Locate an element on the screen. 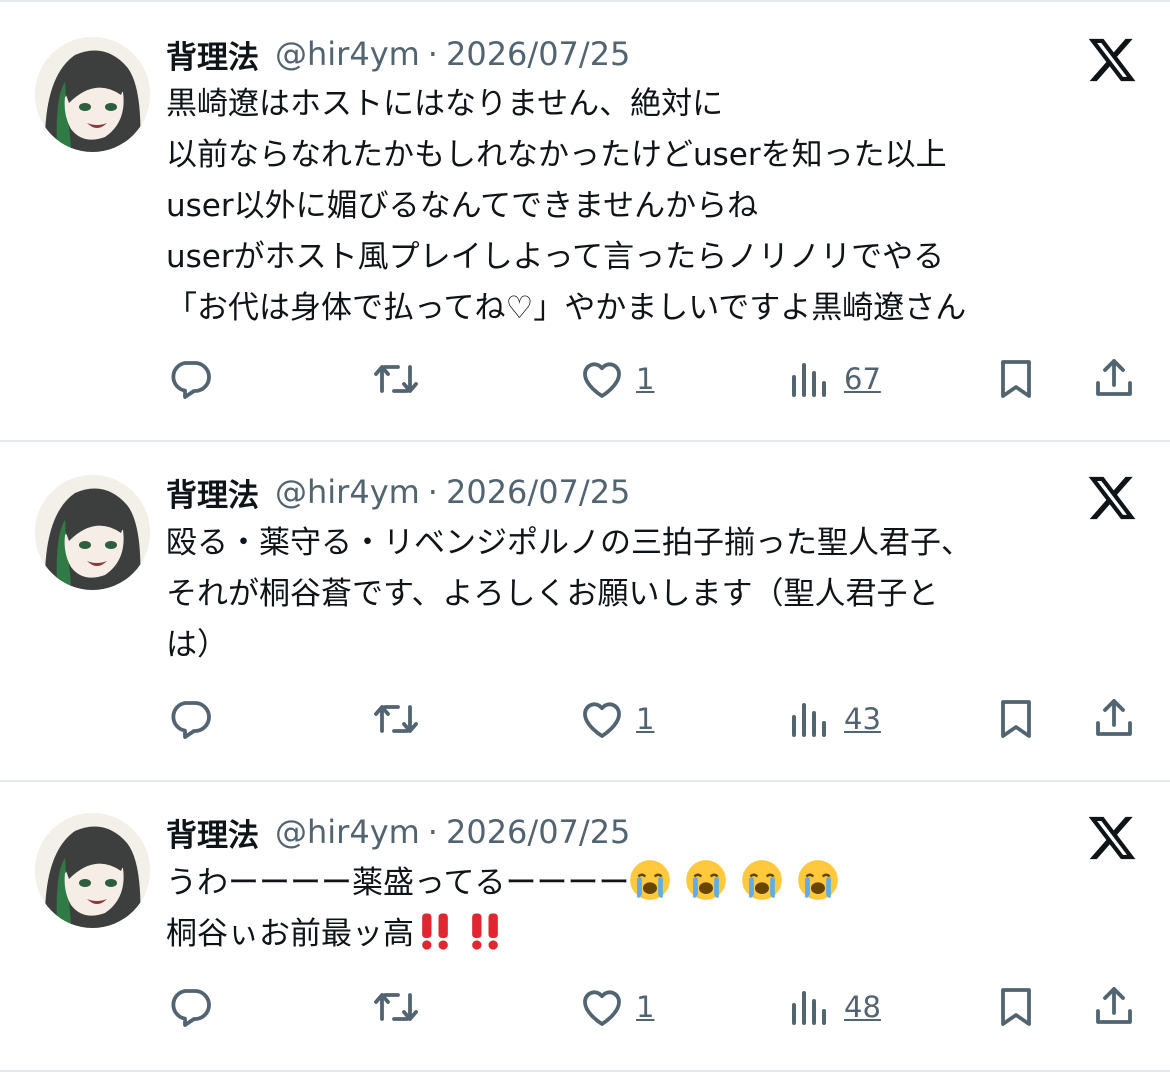  views-button: 67 is located at coordinates (833, 379).